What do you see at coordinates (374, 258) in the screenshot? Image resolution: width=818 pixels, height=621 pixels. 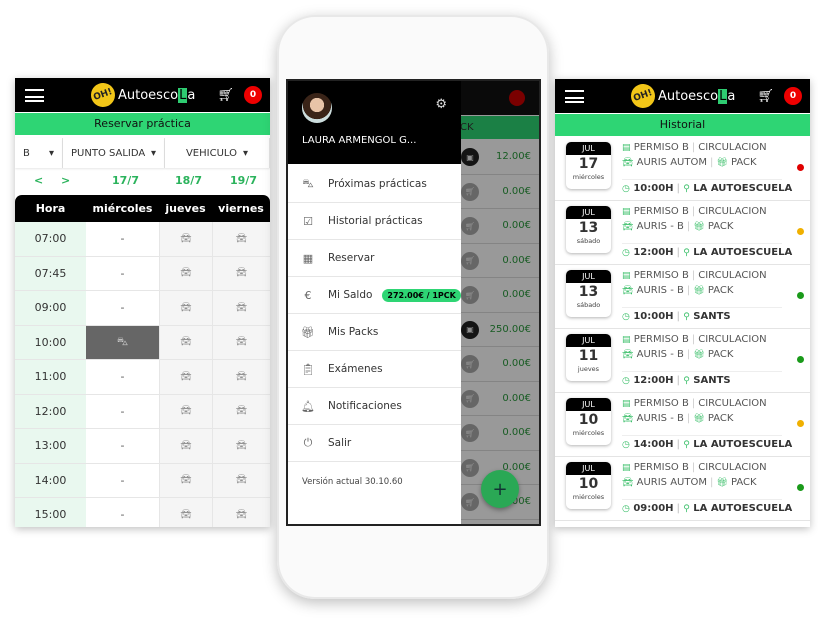 I see `menu-item-reservar: ▦ Reservar` at bounding box center [374, 258].